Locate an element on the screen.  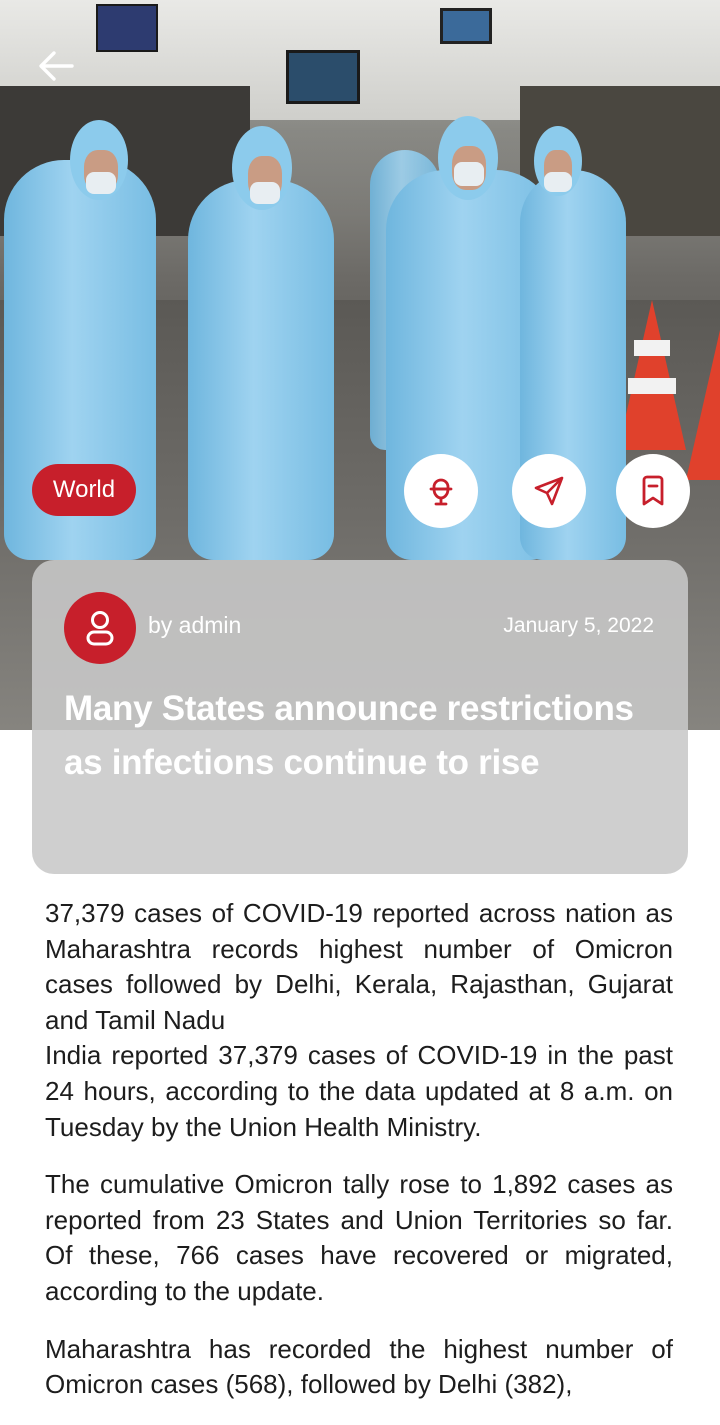
bookmark-button is located at coordinates (653, 491).